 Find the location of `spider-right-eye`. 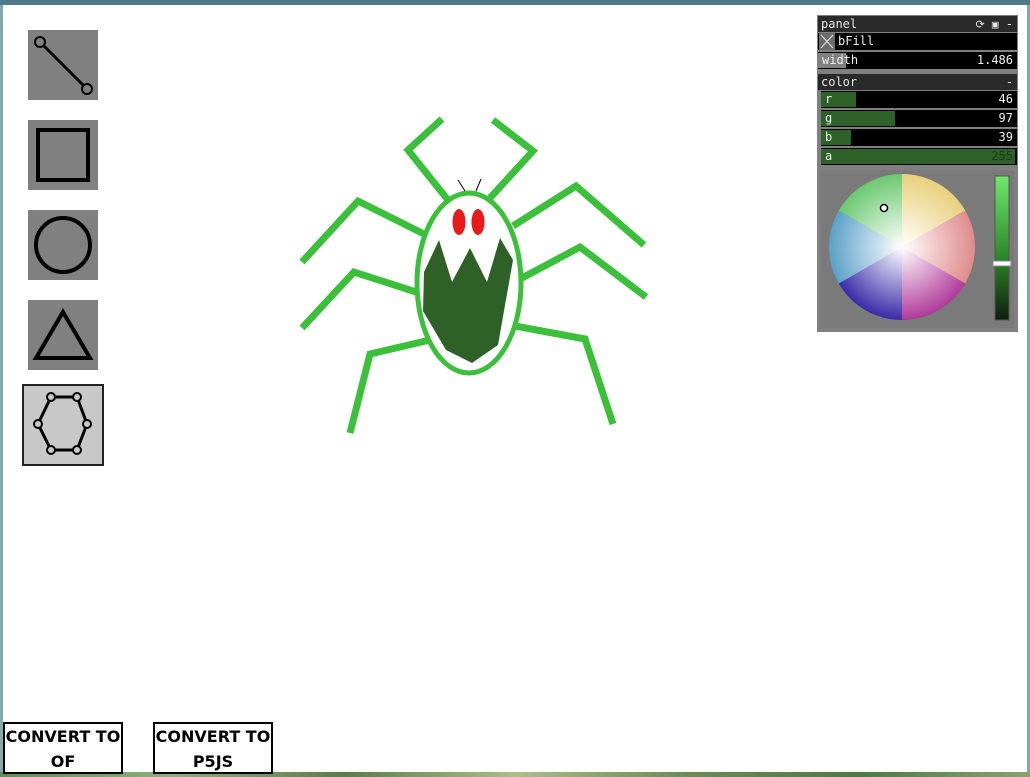

spider-right-eye is located at coordinates (478, 222).